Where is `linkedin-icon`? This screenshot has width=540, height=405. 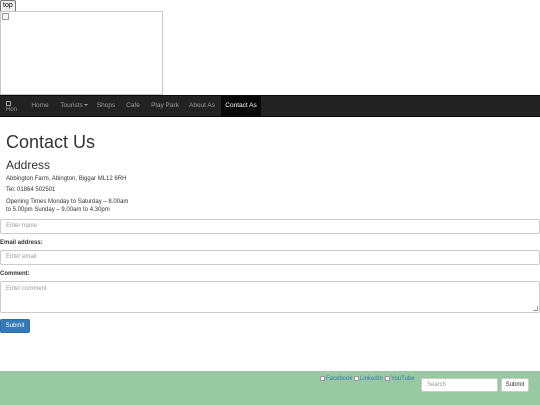 linkedin-icon is located at coordinates (356, 378).